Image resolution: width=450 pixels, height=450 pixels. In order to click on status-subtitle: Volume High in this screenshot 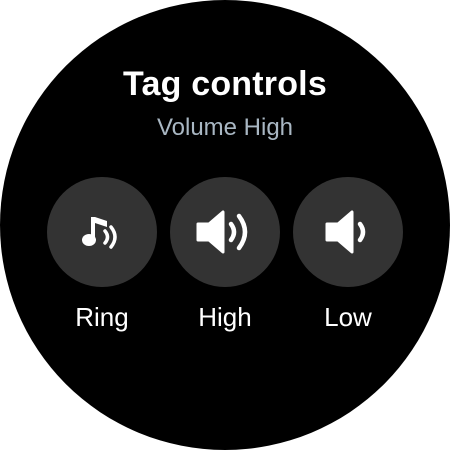, I will do `click(225, 127)`.